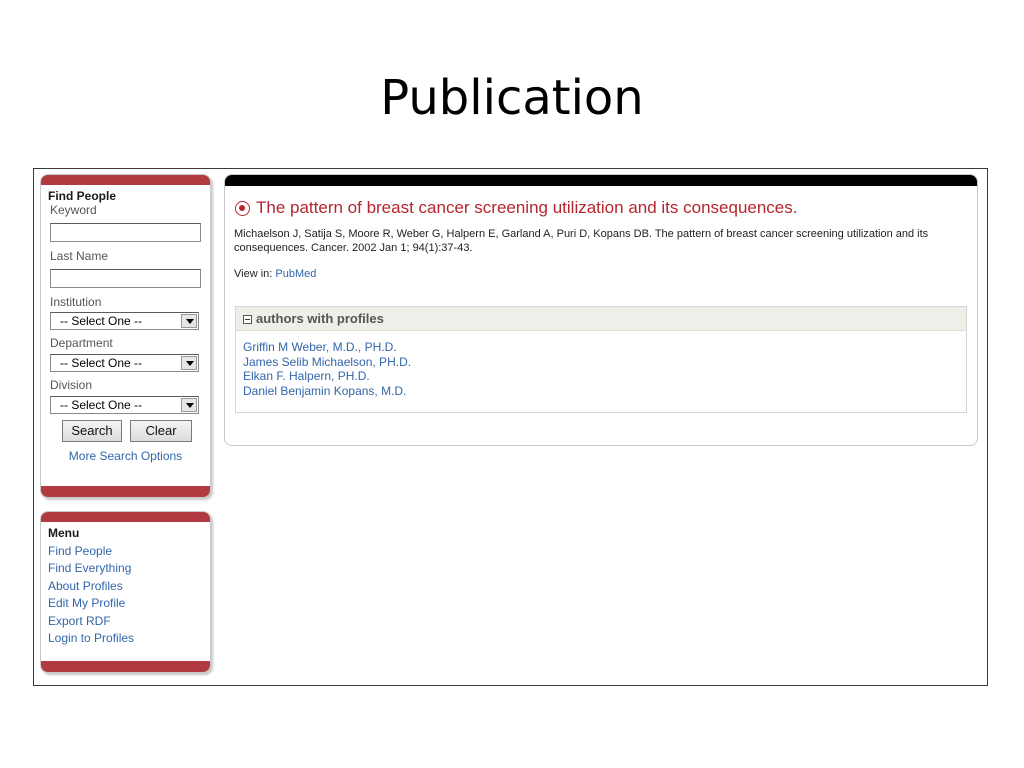 The image size is (1024, 768). I want to click on last-name-input, so click(125, 278).